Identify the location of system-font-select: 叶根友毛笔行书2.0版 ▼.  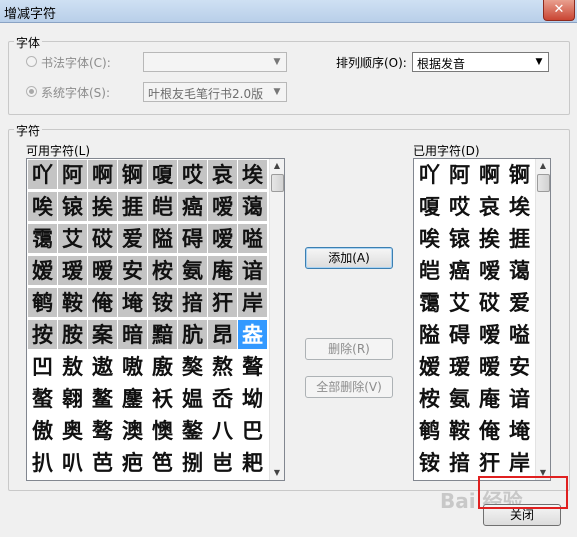
(215, 92).